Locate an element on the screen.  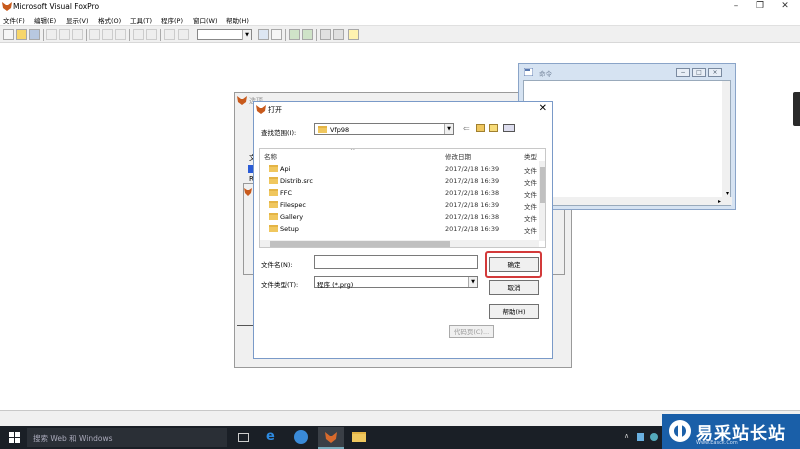
autoform-icon is located at coordinates (325, 34).